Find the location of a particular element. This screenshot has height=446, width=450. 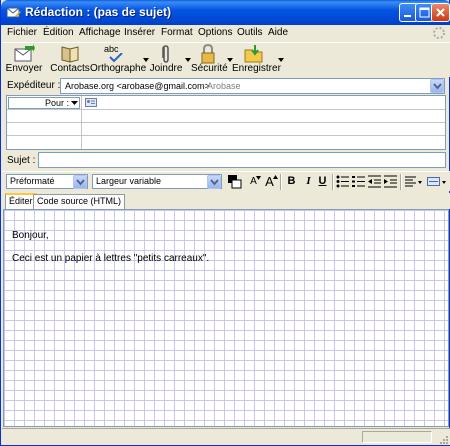

security-label: Sécurité is located at coordinates (209, 68).